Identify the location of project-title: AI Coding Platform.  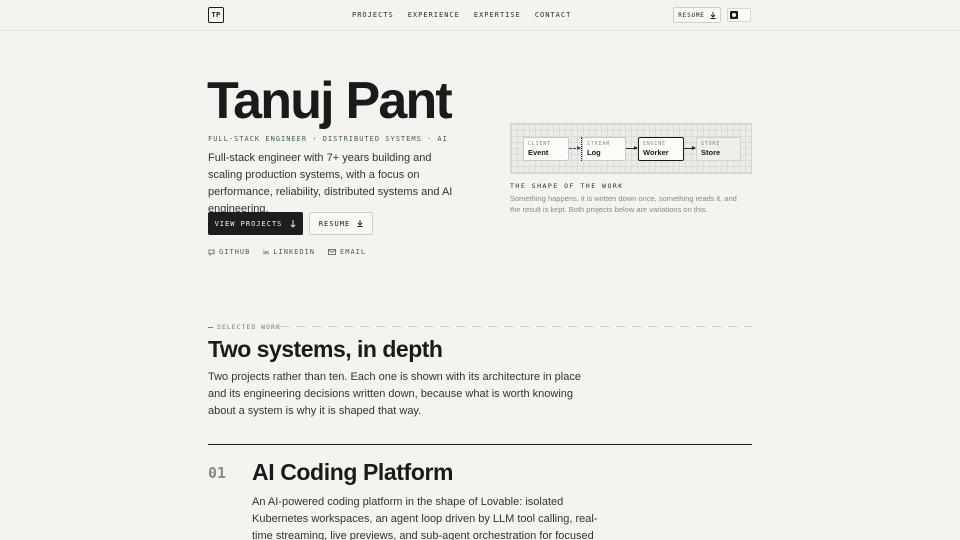
(353, 472).